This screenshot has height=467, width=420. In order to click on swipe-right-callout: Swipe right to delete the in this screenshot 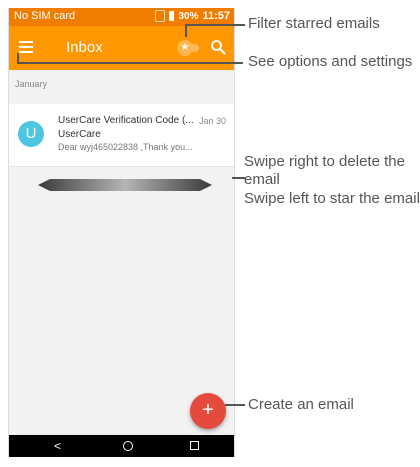, I will do `click(324, 161)`.